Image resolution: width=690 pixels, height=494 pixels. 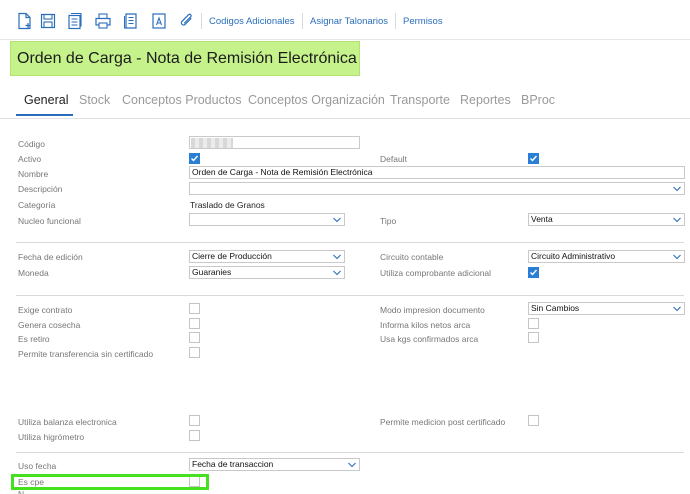 What do you see at coordinates (37, 466) in the screenshot?
I see `uso-fecha-label: Uso fecha` at bounding box center [37, 466].